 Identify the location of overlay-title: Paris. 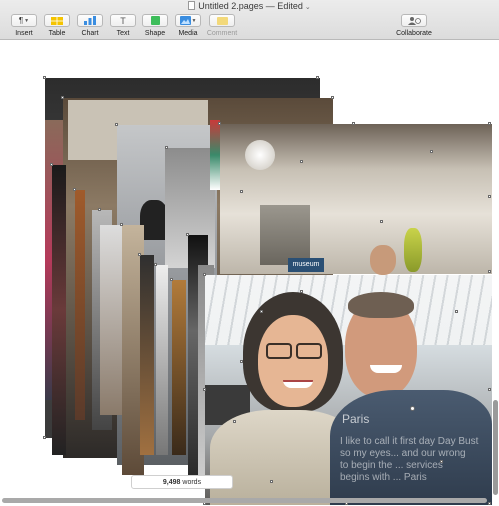
(355, 419).